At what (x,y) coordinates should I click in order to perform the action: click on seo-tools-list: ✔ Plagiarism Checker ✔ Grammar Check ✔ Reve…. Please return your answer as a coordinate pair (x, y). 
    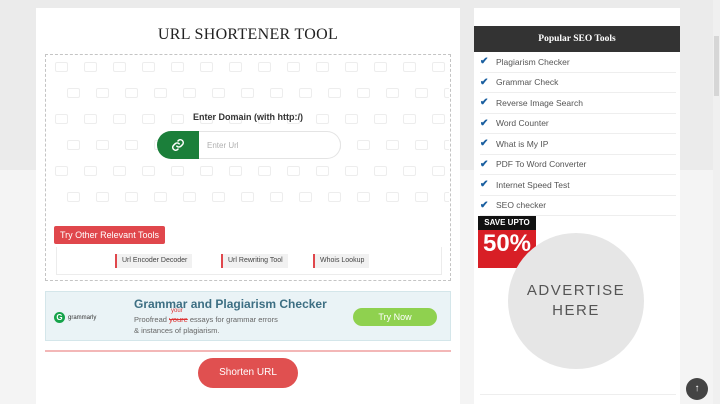
    Looking at the image, I should click on (578, 134).